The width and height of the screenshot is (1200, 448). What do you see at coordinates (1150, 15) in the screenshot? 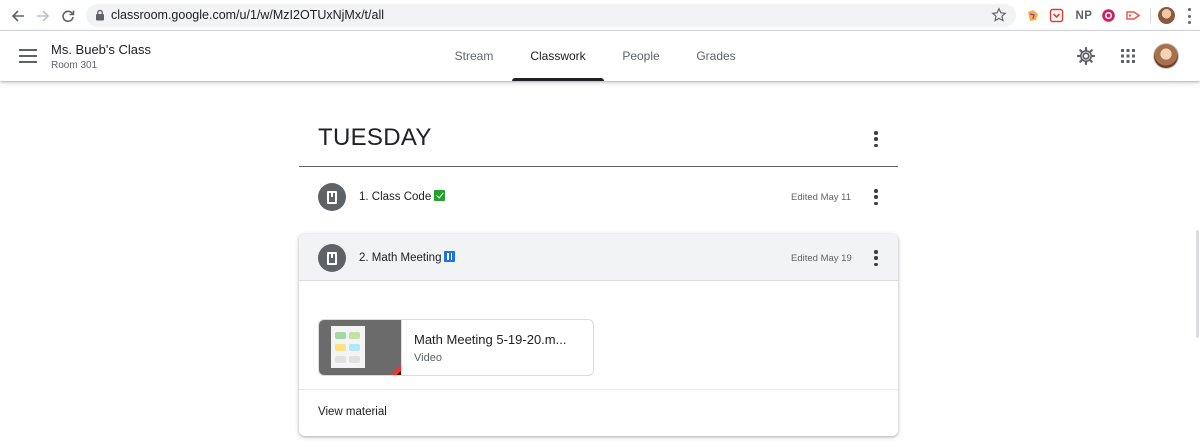
I see `toolbar-separator` at bounding box center [1150, 15].